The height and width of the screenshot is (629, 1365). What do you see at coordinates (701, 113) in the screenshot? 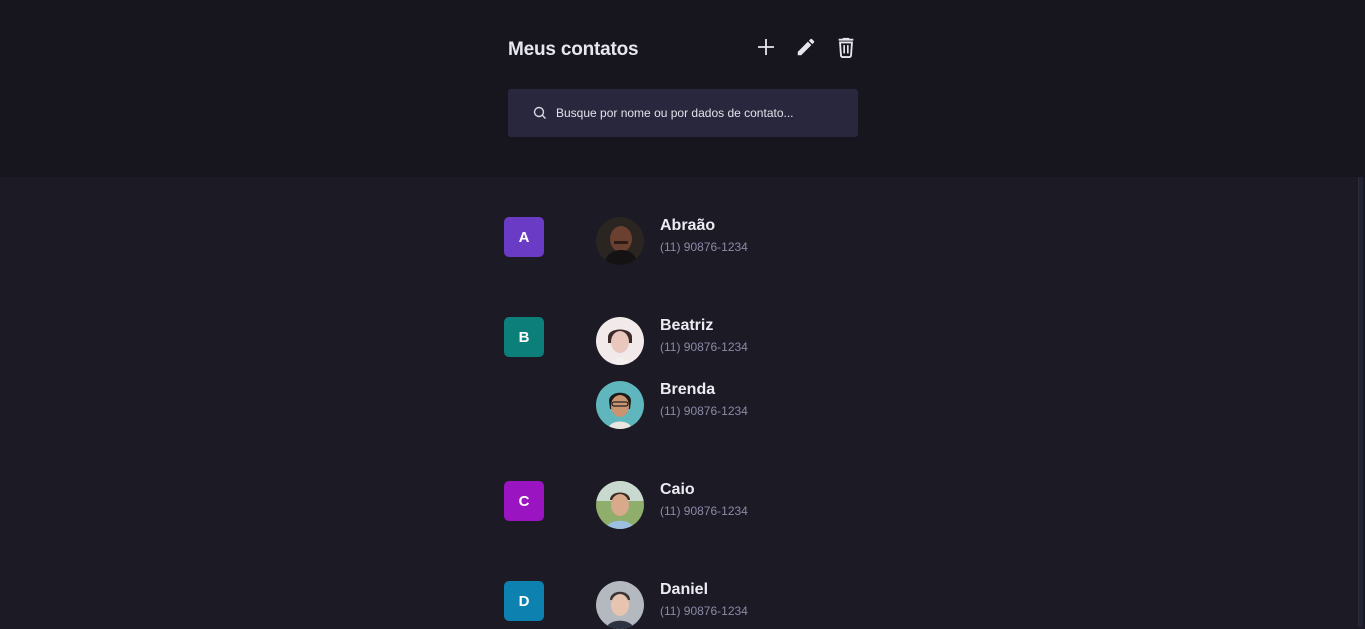
I see `search-input` at bounding box center [701, 113].